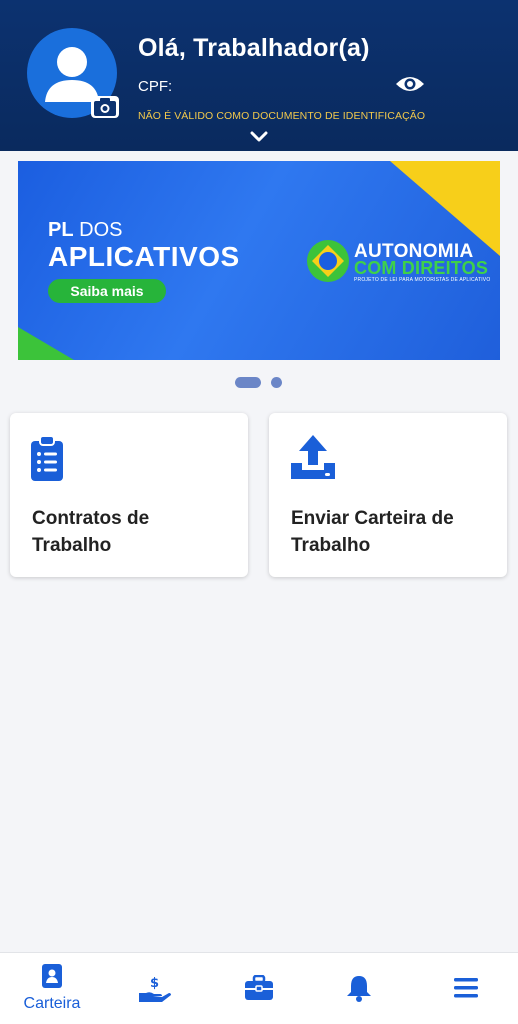 The width and height of the screenshot is (518, 1024). Describe the element at coordinates (155, 86) in the screenshot. I see `cpf-label: CPF:` at that location.